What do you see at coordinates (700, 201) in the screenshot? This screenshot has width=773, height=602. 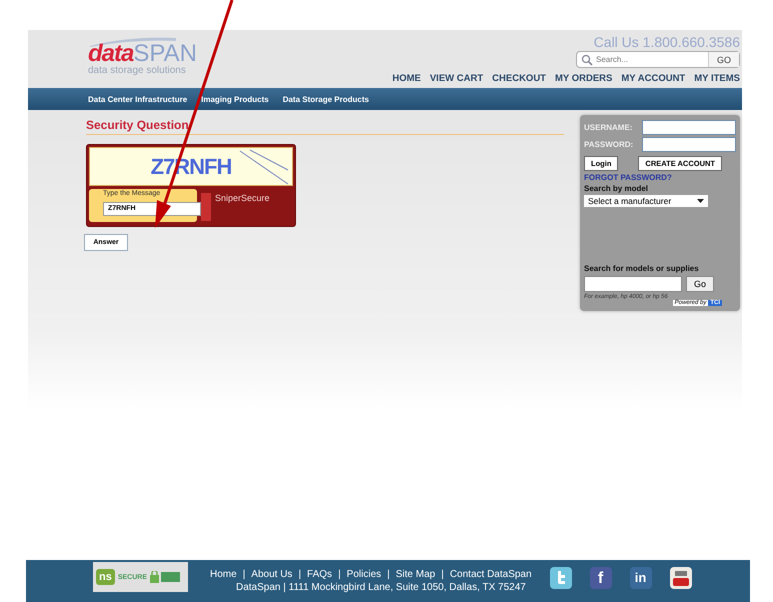 I see `caret-icon` at bounding box center [700, 201].